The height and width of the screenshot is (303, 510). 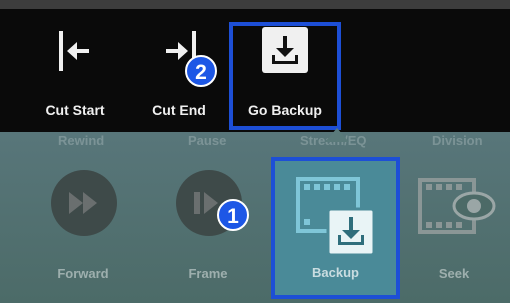 I want to click on frame-label: Frame, so click(x=208, y=273).